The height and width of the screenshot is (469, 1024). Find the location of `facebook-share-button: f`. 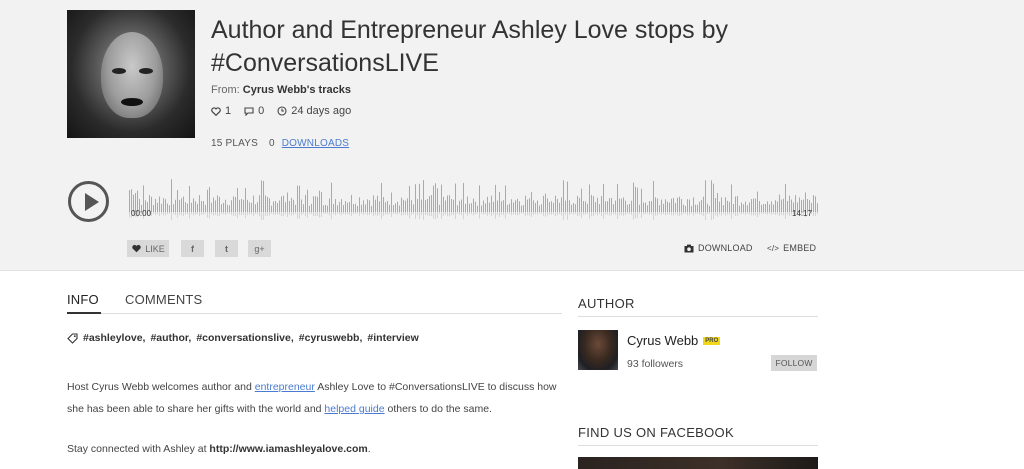

facebook-share-button: f is located at coordinates (192, 248).